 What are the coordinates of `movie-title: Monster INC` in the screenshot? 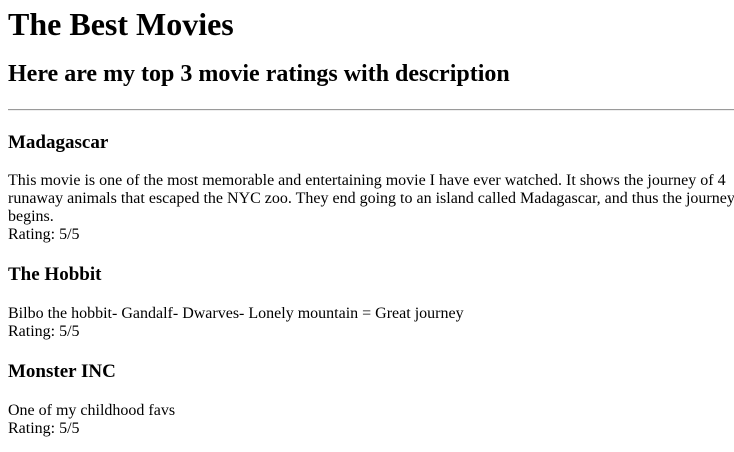 It's located at (62, 371).